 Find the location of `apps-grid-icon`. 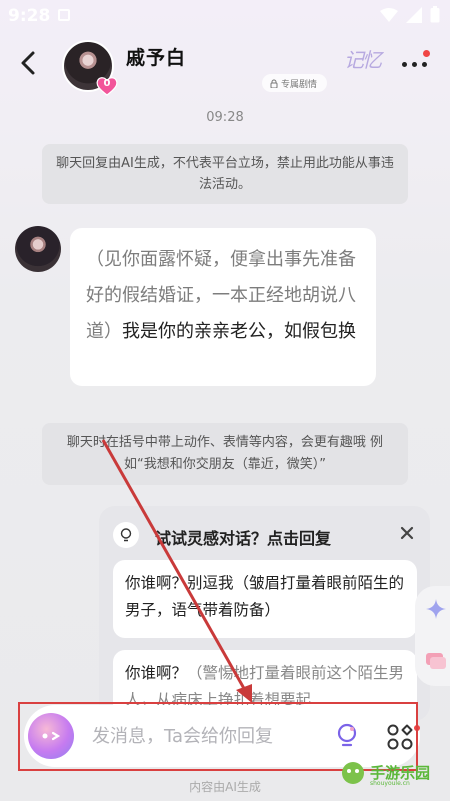

apps-grid-icon is located at coordinates (400, 737).